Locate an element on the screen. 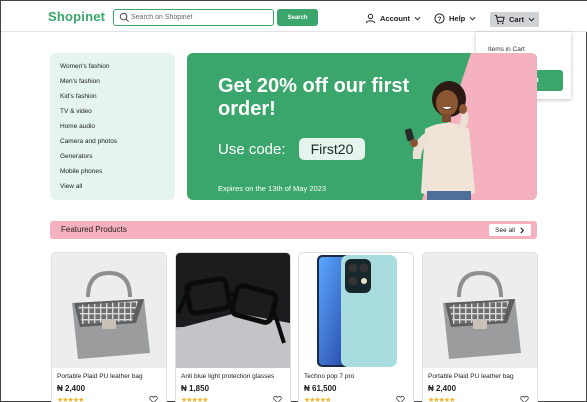 The height and width of the screenshot is (402, 587). search-input is located at coordinates (200, 17).